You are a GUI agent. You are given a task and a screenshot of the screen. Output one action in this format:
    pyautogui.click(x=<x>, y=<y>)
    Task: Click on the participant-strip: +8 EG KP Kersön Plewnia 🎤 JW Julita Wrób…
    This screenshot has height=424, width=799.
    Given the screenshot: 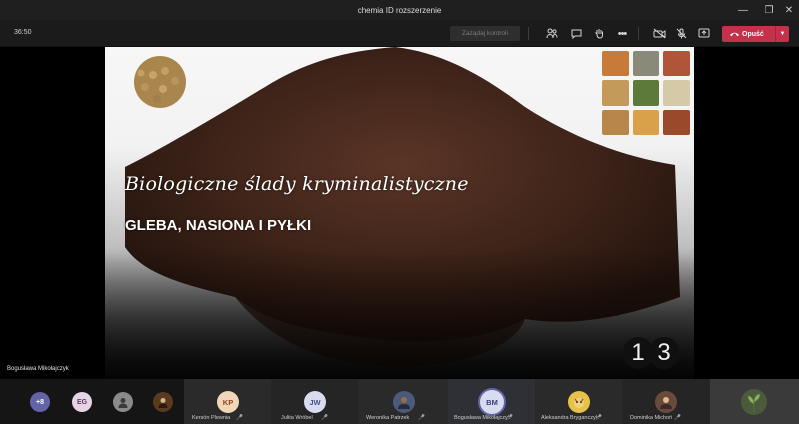 What is the action you would take?
    pyautogui.click(x=399, y=401)
    